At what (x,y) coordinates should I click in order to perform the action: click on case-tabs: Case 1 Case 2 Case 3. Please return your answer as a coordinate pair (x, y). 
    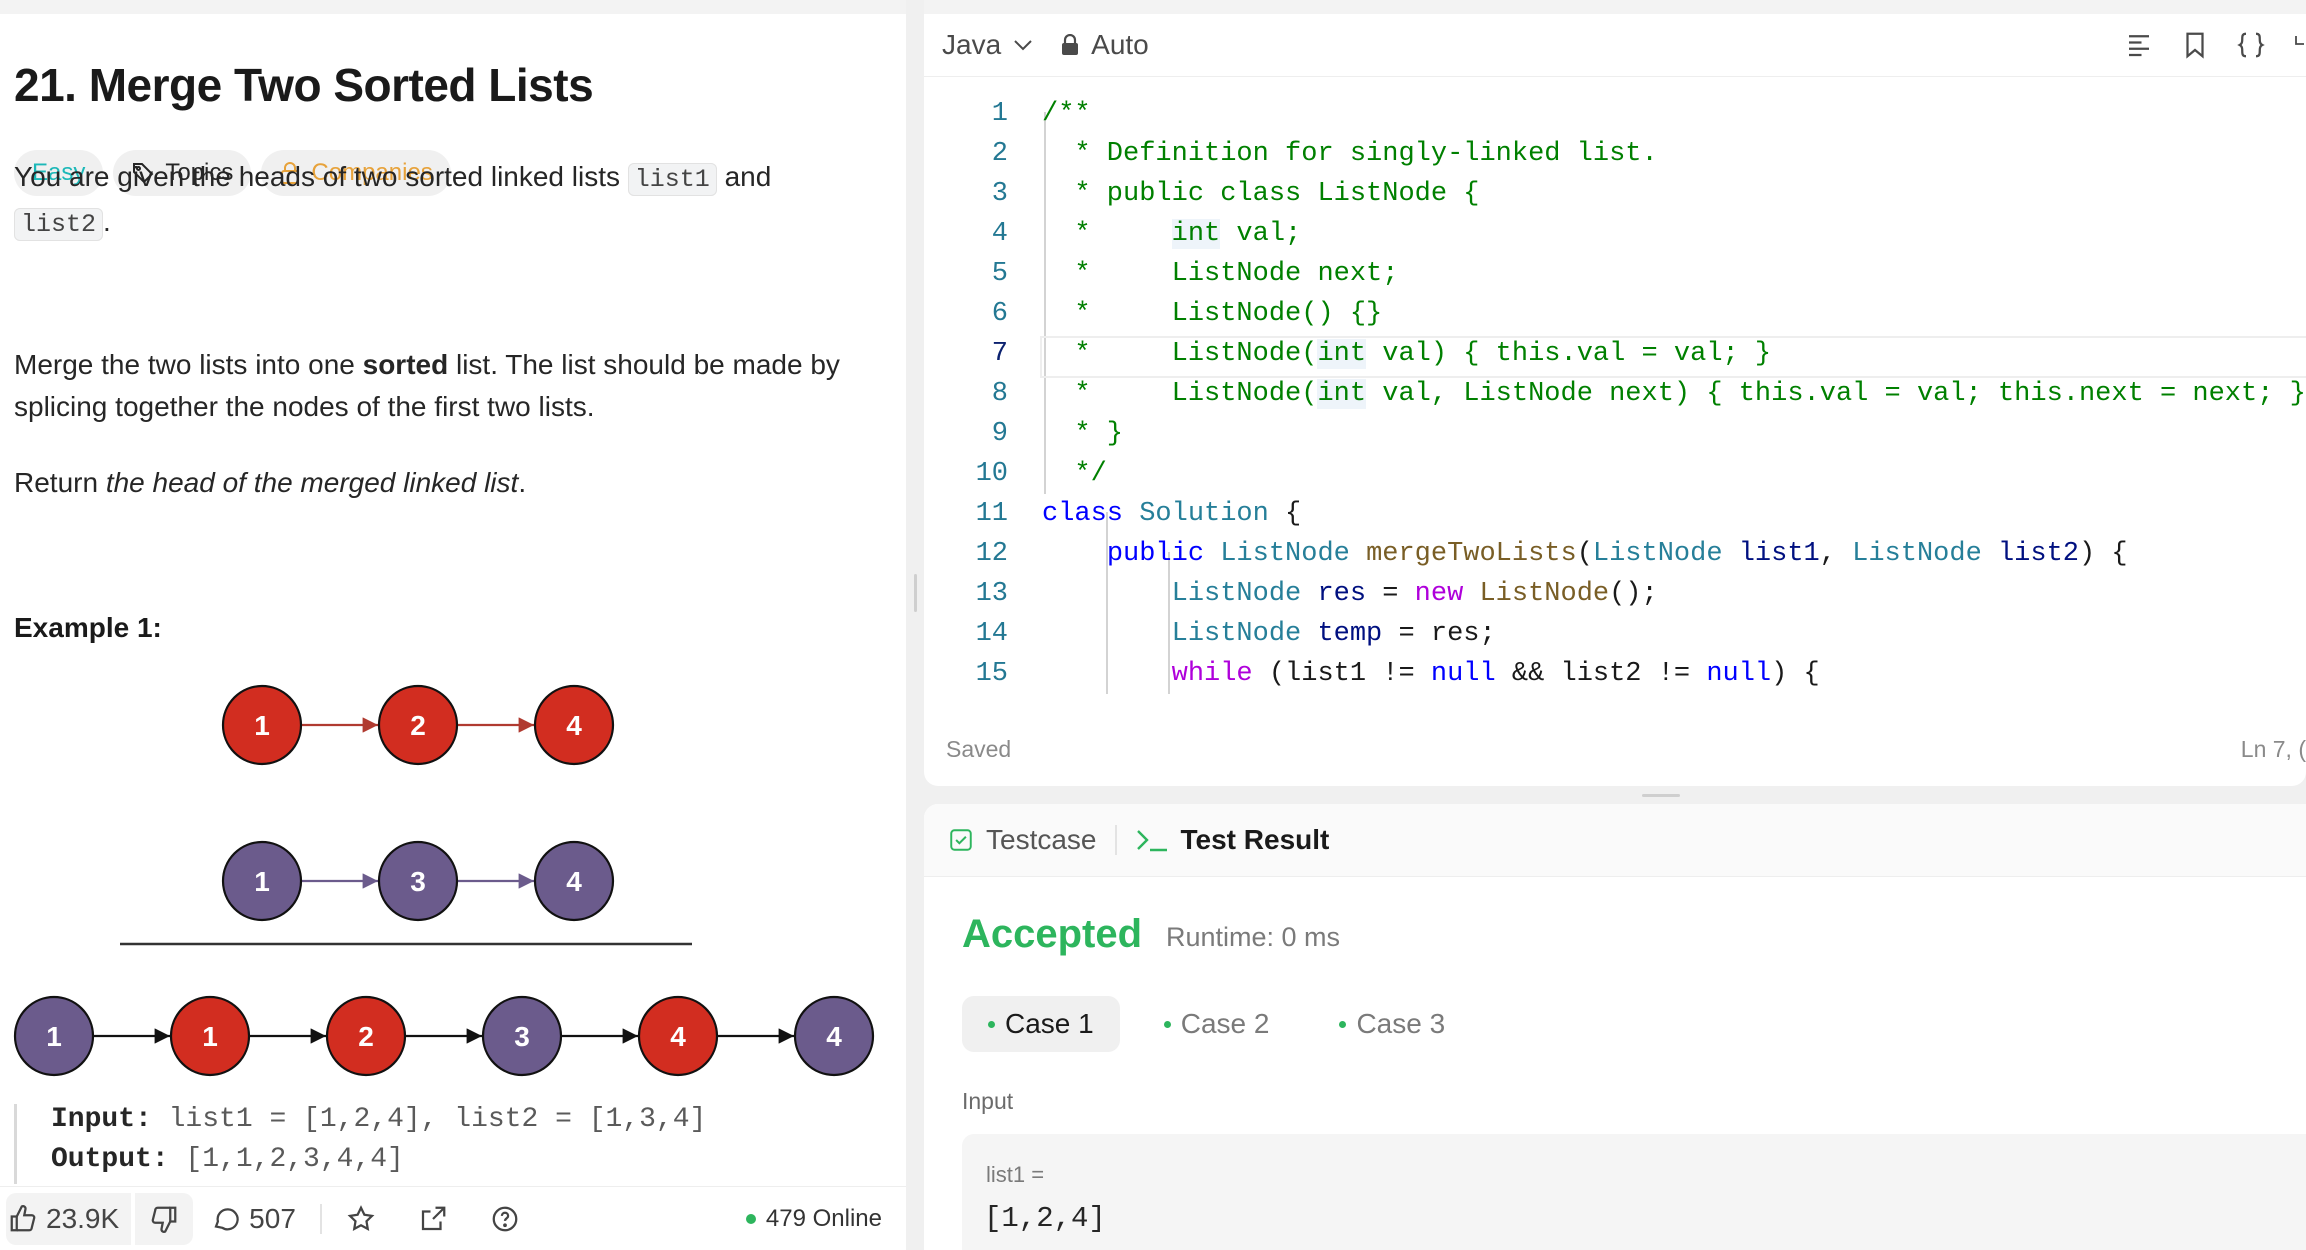
    Looking at the image, I should click on (1216, 1024).